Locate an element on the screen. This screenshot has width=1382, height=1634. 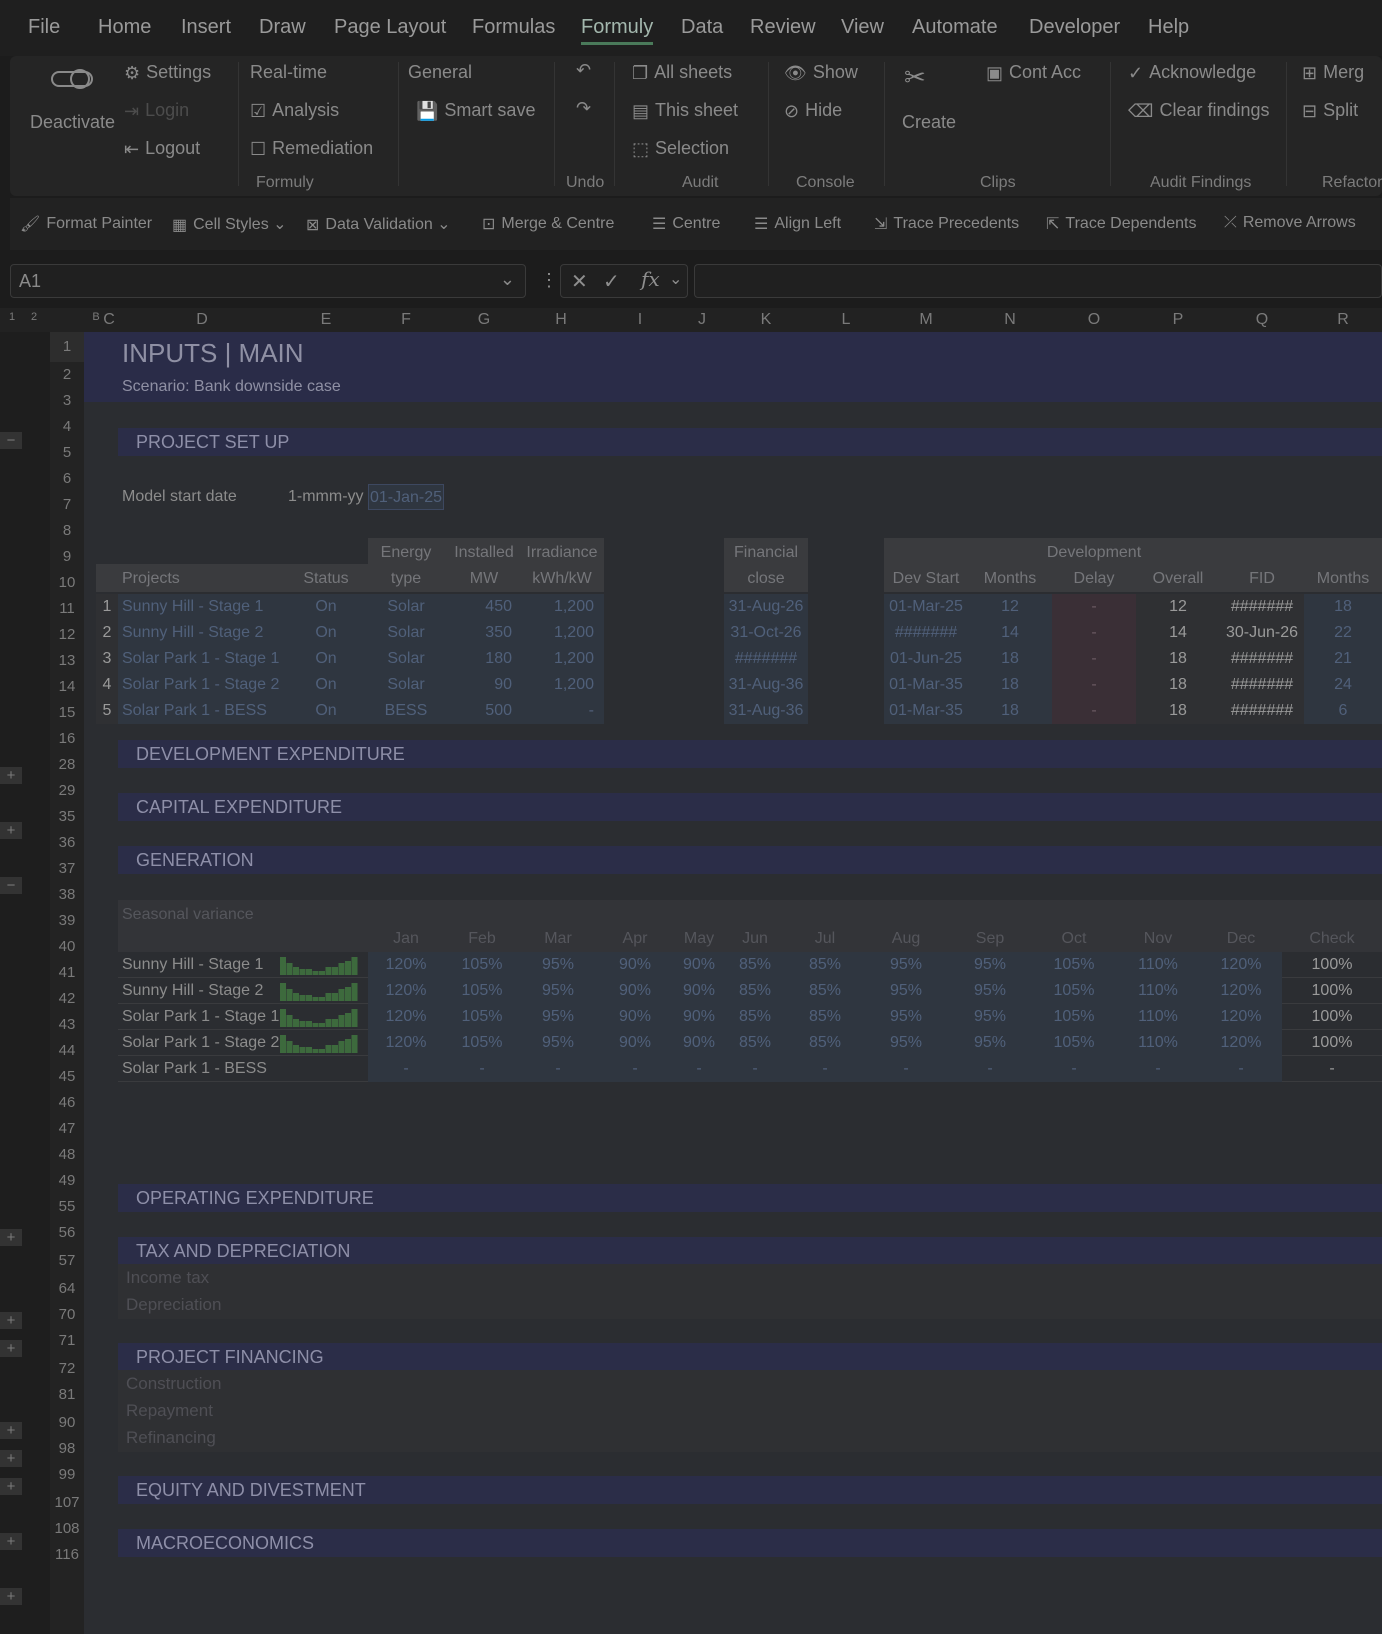
formula-input is located at coordinates (1038, 281).